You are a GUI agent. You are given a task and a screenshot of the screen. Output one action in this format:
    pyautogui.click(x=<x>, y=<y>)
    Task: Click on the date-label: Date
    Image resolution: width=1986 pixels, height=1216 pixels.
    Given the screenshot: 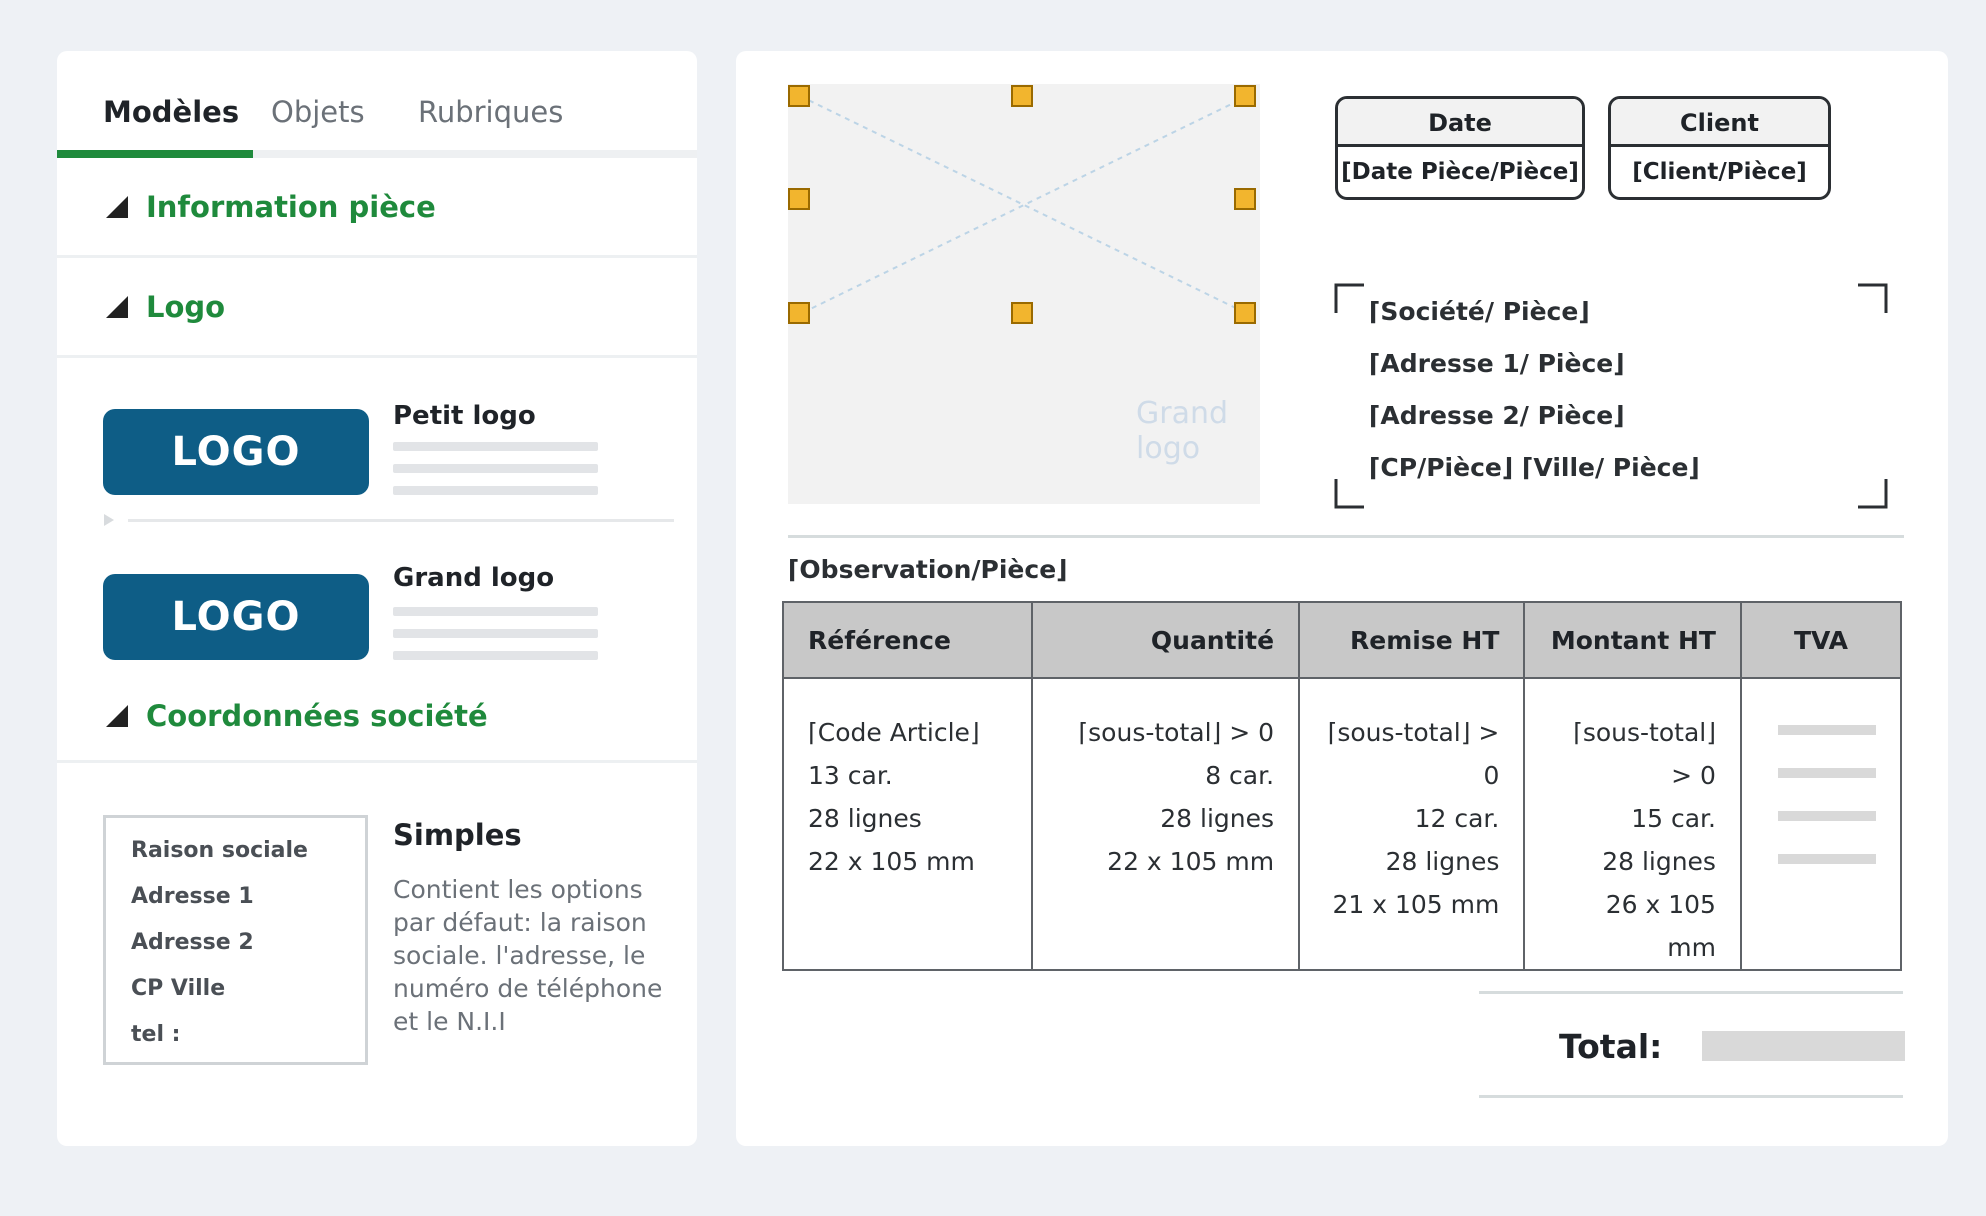 What is the action you would take?
    pyautogui.click(x=1460, y=123)
    